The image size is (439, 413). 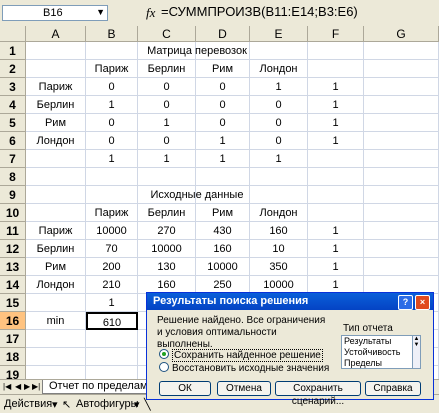 What do you see at coordinates (279, 34) in the screenshot?
I see `column-header-e: E` at bounding box center [279, 34].